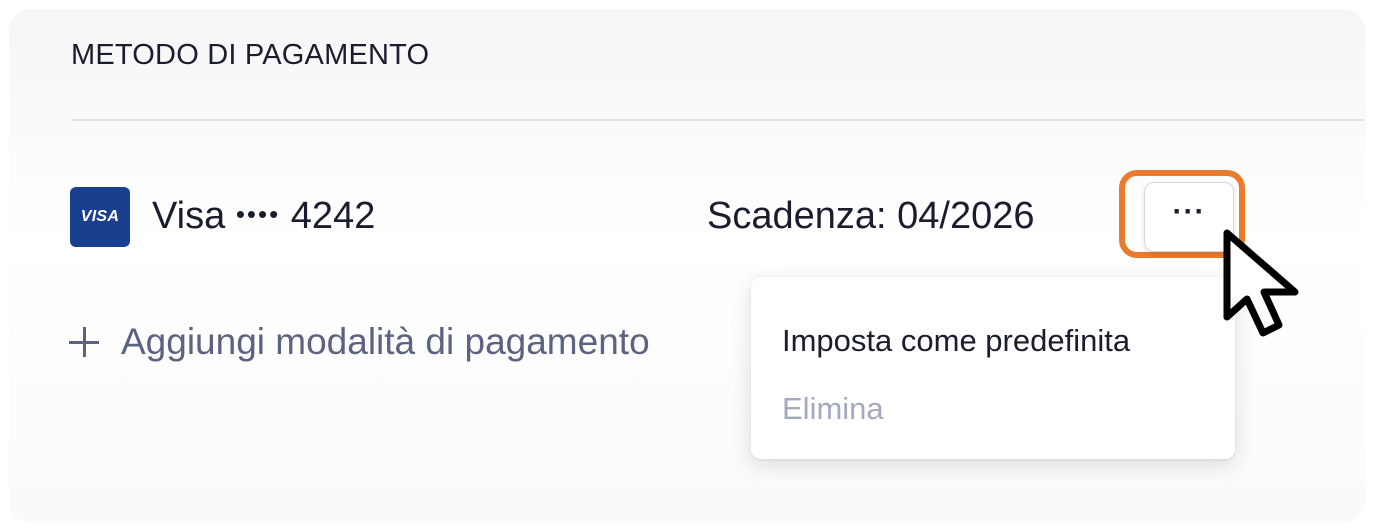 Image resolution: width=1376 pixels, height=532 pixels. I want to click on add-payment-method-link: Aggiungi modalità di pagamento, so click(359, 342).